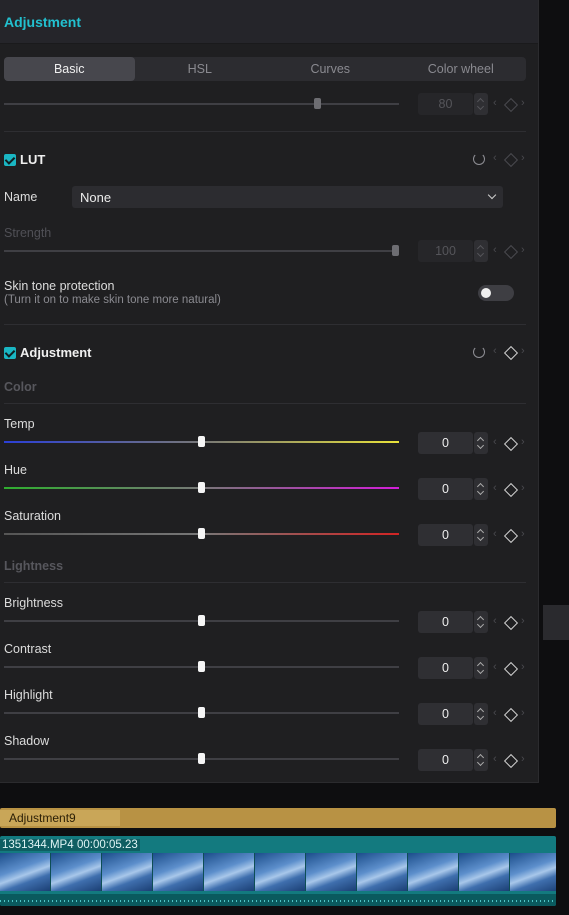  Describe the element at coordinates (201, 251) in the screenshot. I see `lut-strength-track` at that location.